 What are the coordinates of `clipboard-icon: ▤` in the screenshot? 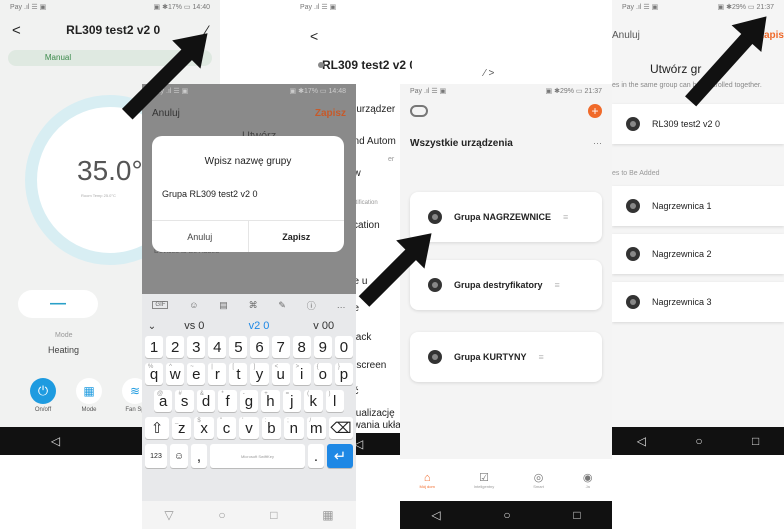 It's located at (223, 305).